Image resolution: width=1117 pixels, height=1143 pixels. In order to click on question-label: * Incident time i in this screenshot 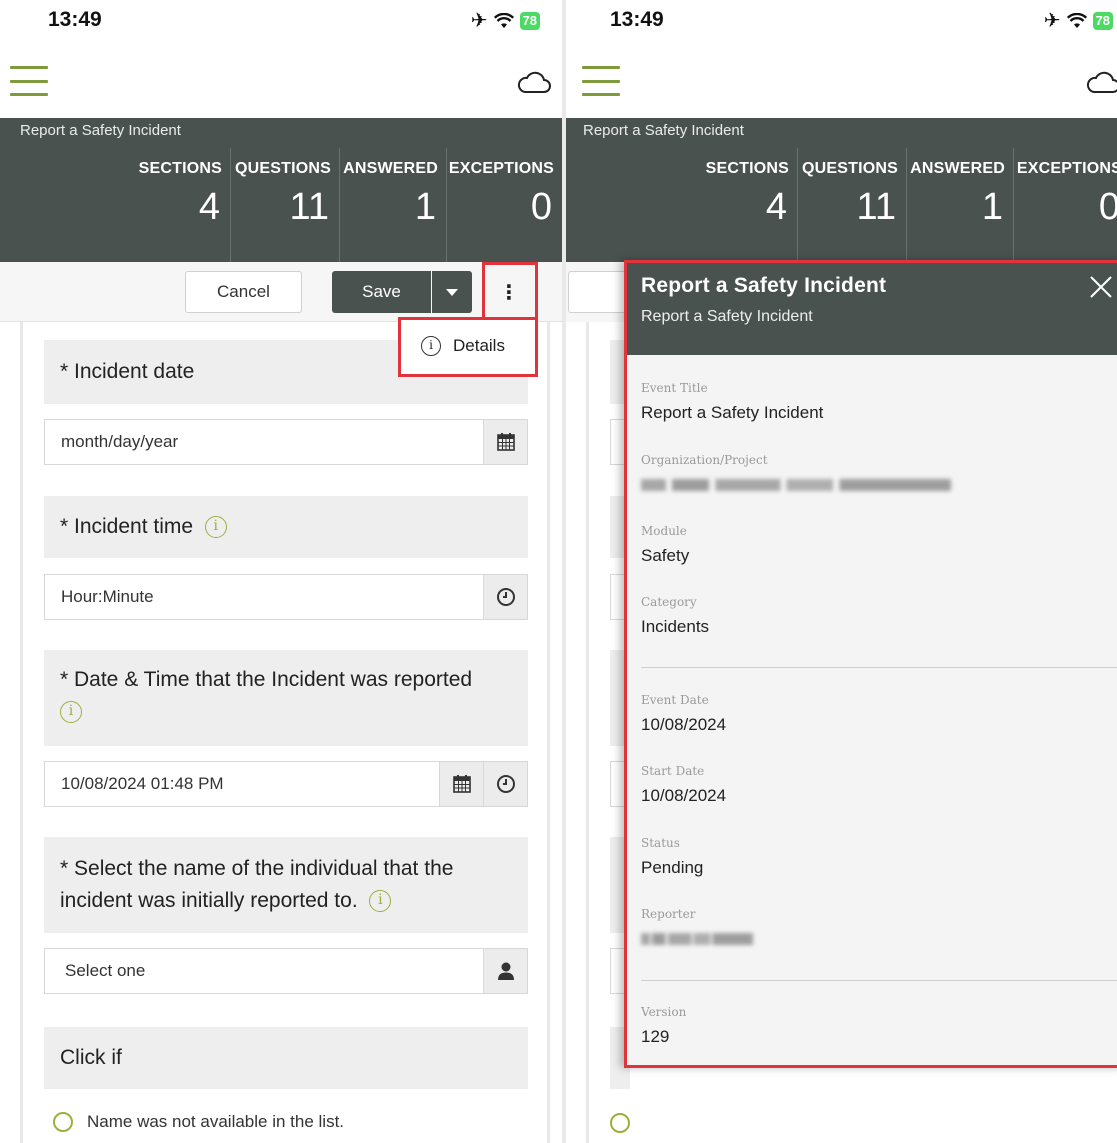, I will do `click(143, 527)`.